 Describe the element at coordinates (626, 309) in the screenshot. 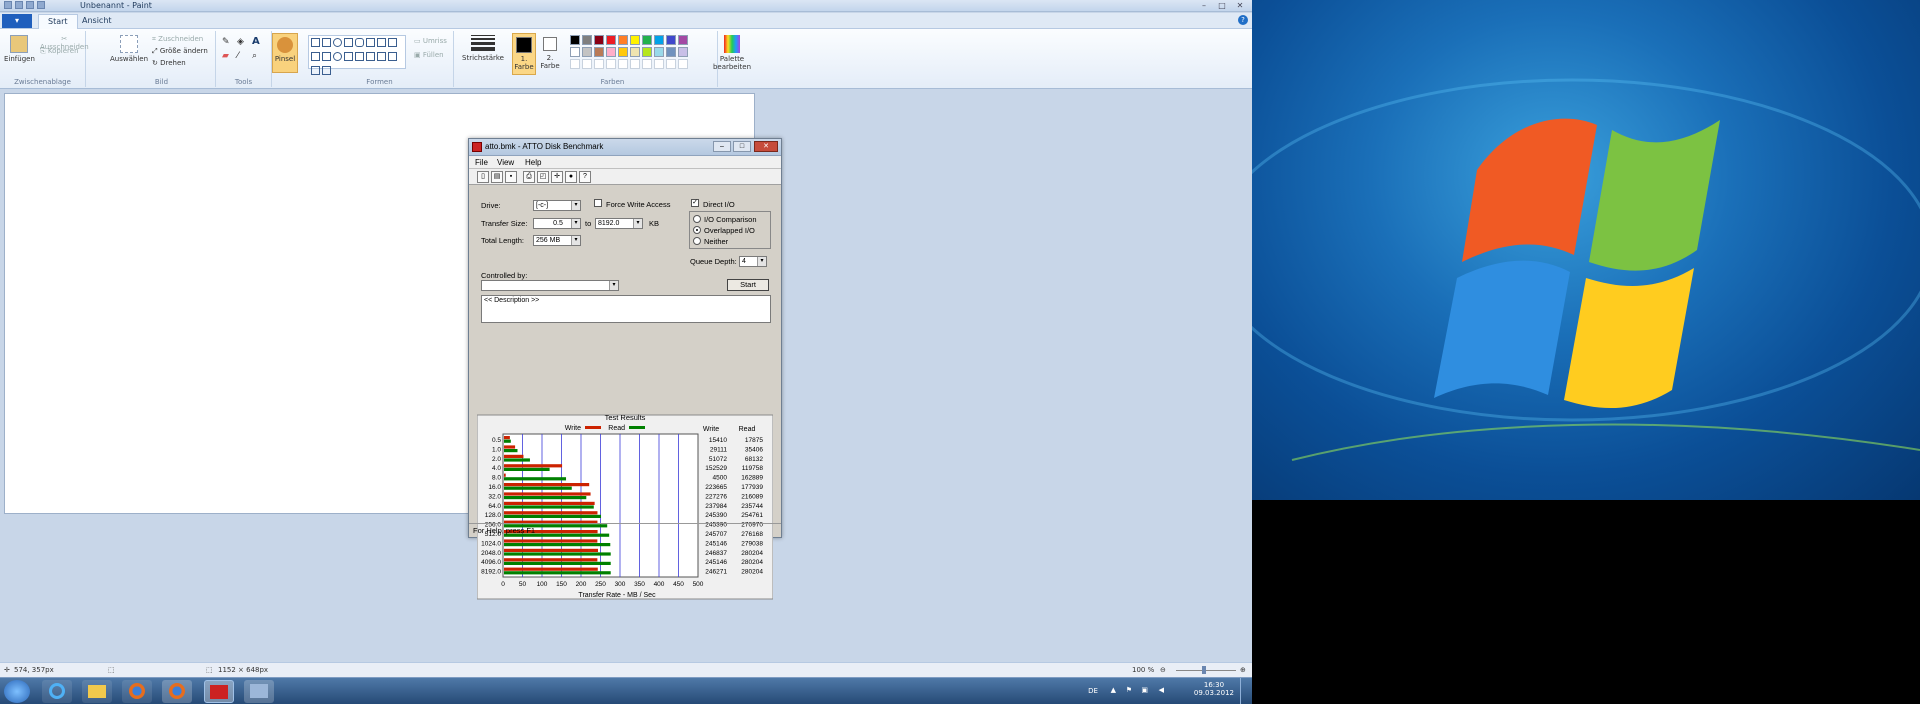

I see `description-textarea: << Description >>` at that location.